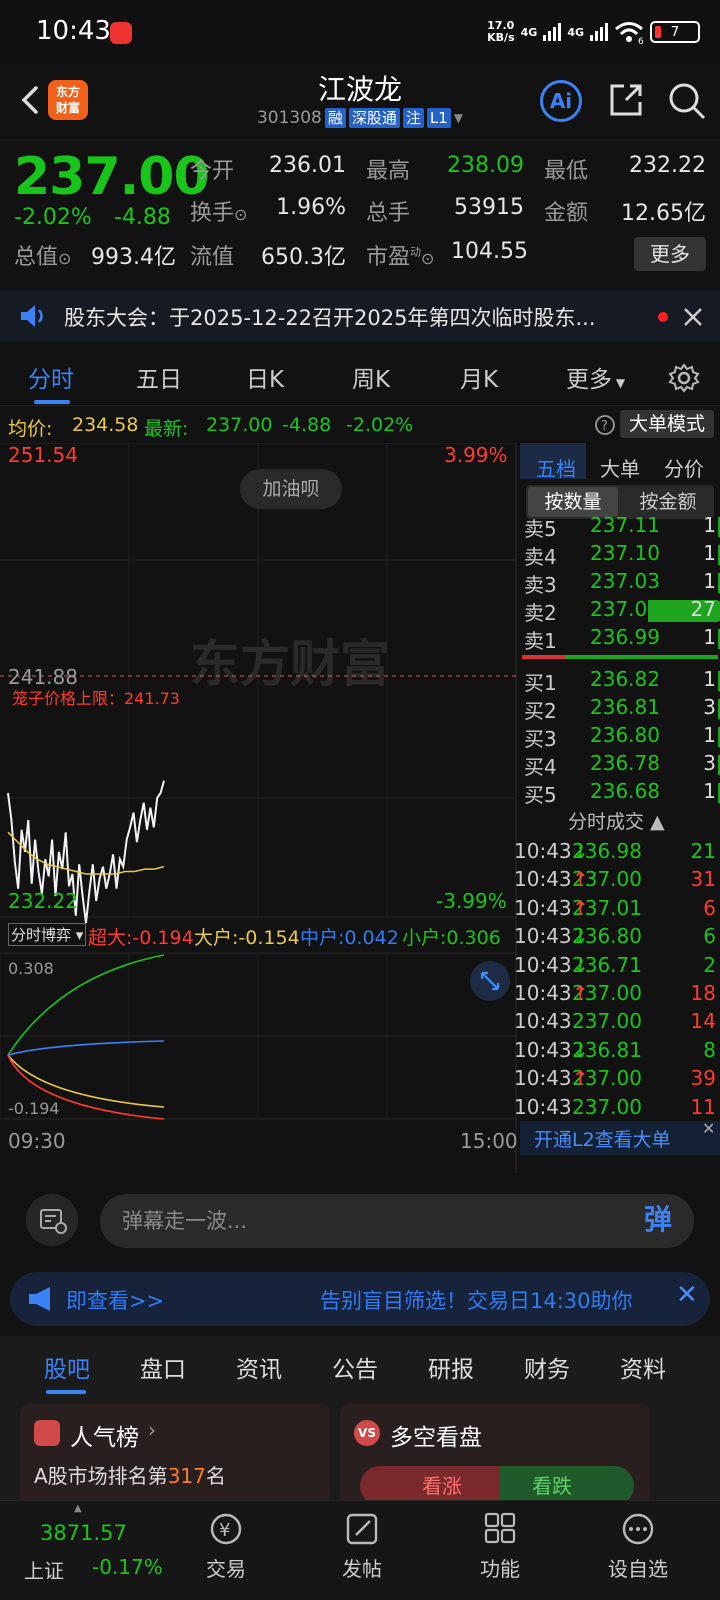 This screenshot has height=1600, width=720. I want to click on ob-tab-five: 五档, so click(556, 467).